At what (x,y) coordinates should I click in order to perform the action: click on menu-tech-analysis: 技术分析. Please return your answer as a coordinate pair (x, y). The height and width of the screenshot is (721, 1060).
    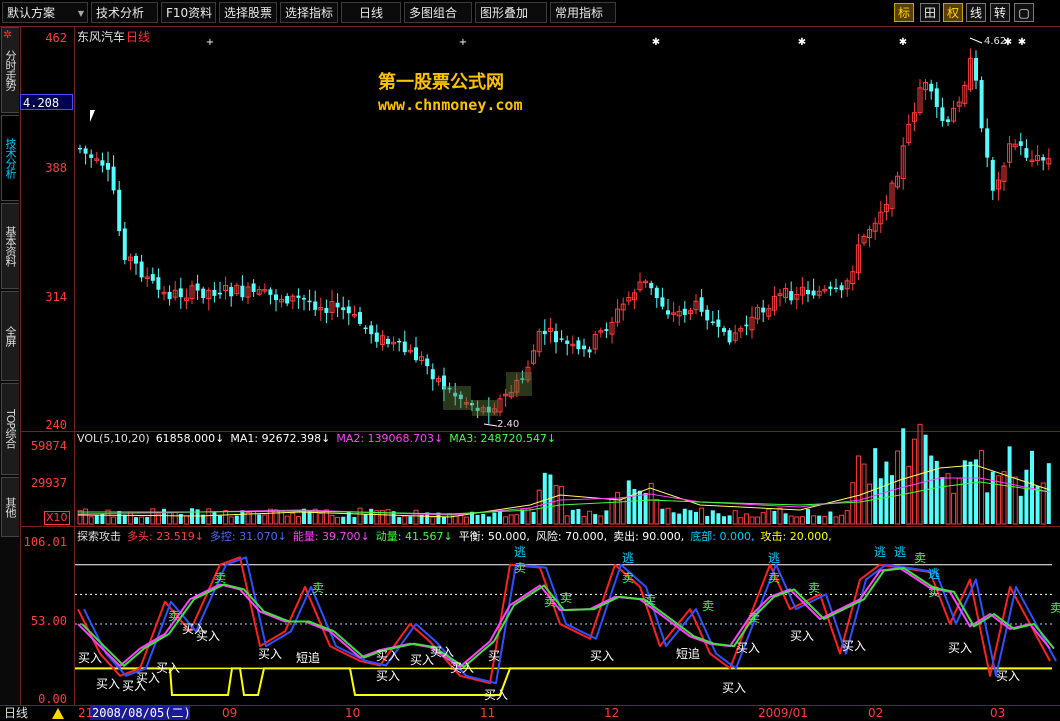
    Looking at the image, I should click on (124, 12).